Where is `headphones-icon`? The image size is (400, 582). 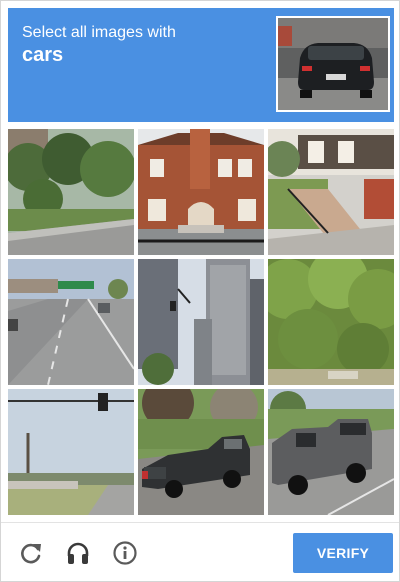
headphones-icon is located at coordinates (78, 553).